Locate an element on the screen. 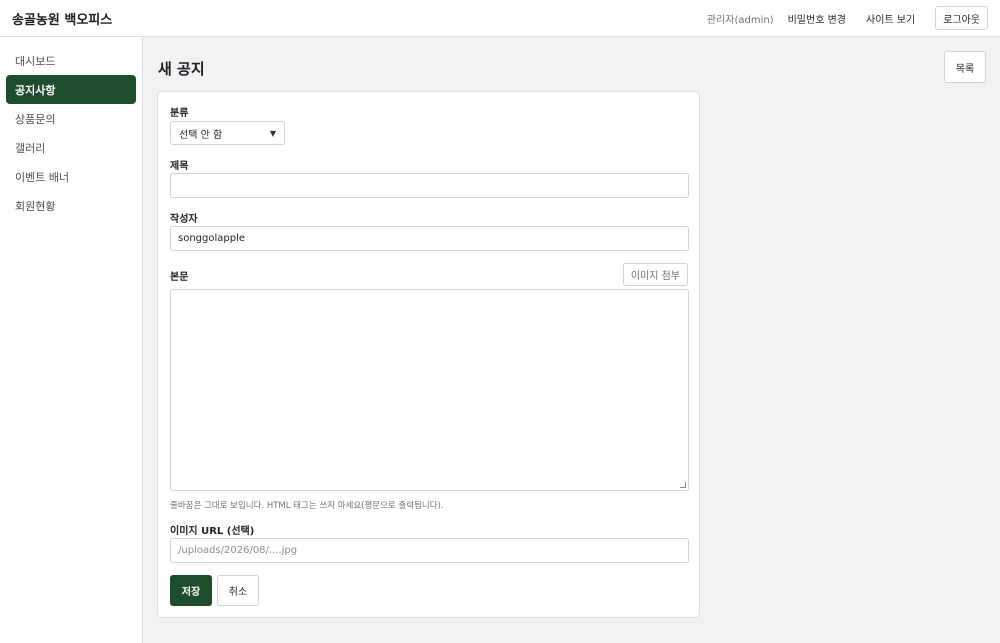 Image resolution: width=1000 pixels, height=643 pixels. page-title: 새 공지 is located at coordinates (181, 69).